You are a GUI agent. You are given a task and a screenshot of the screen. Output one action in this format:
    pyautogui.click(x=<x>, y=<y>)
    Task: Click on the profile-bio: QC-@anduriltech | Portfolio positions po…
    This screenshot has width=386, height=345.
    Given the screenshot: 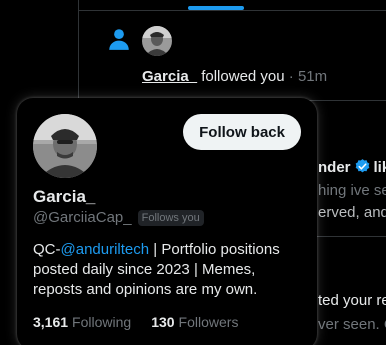 What is the action you would take?
    pyautogui.click(x=169, y=270)
    